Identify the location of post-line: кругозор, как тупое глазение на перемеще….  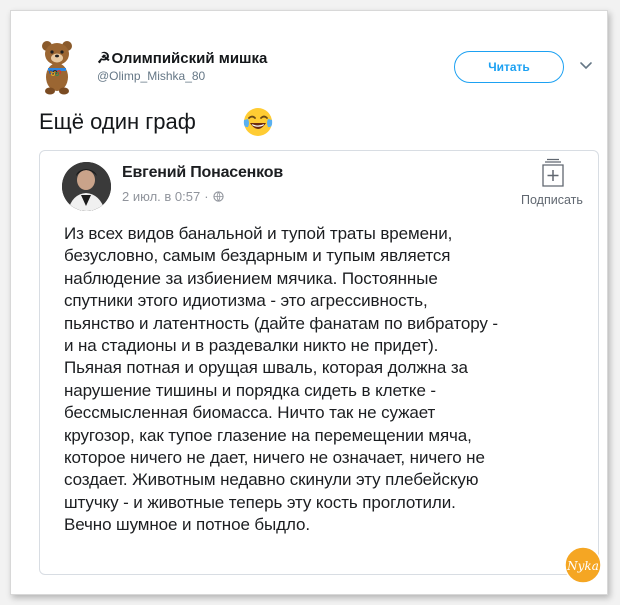
(268, 435).